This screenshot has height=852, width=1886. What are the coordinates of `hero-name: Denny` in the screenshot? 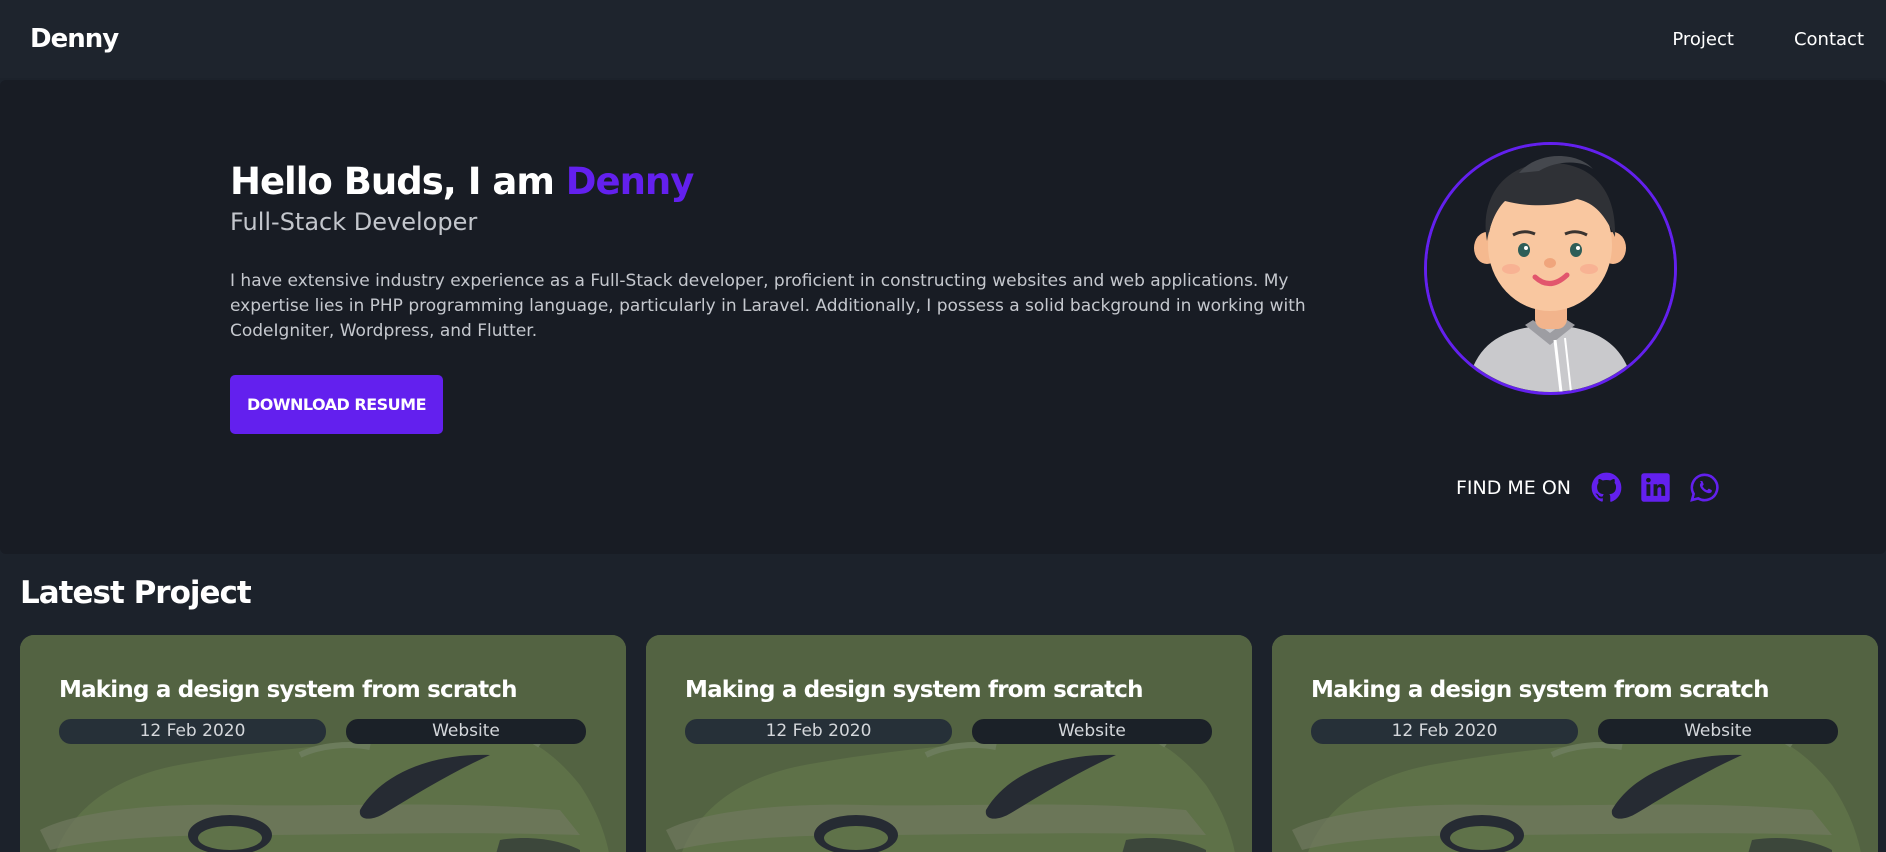 It's located at (630, 181).